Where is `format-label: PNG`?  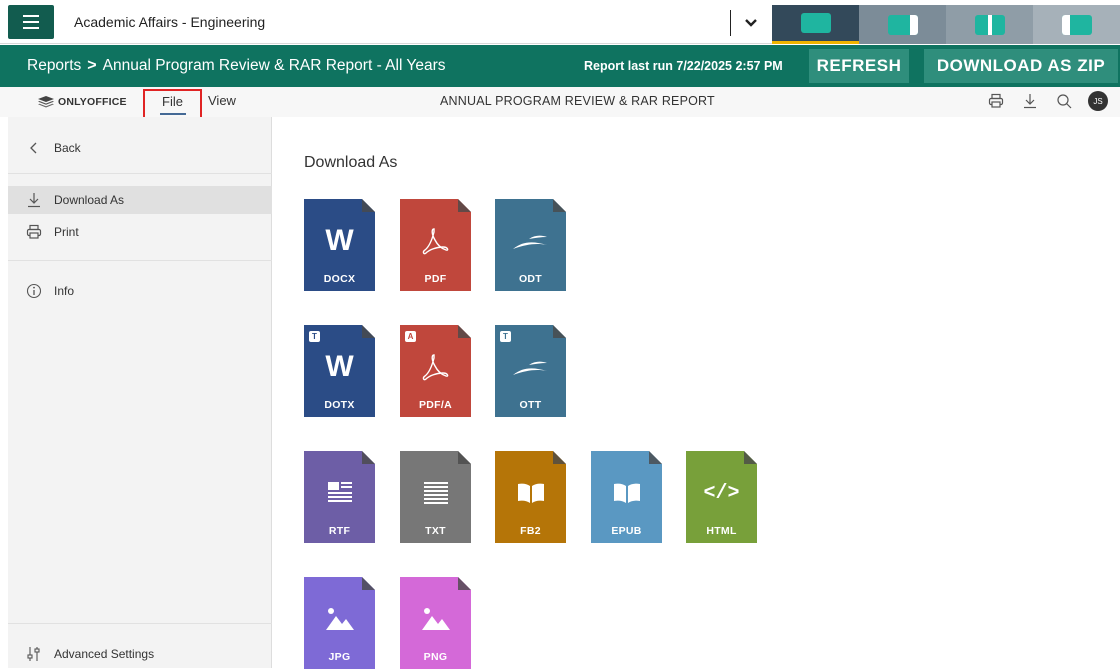 format-label: PNG is located at coordinates (435, 657).